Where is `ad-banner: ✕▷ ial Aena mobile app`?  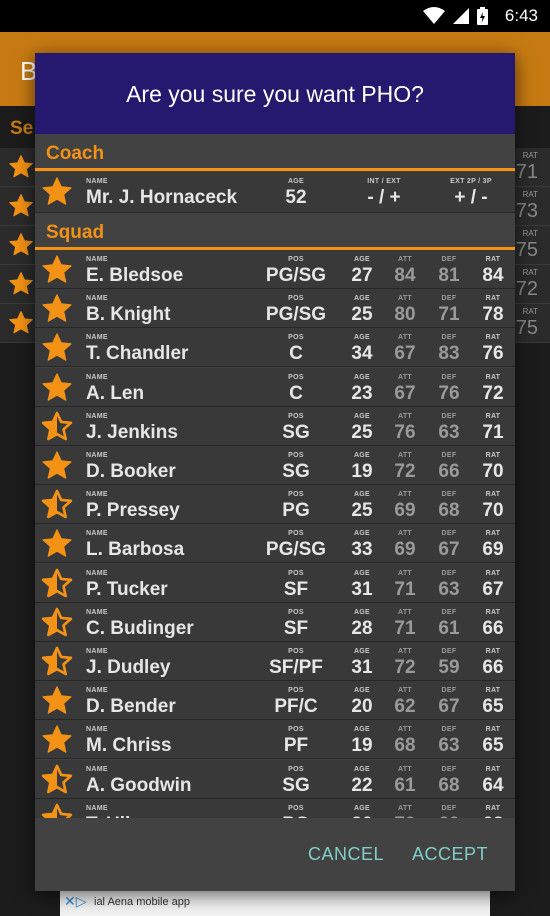
ad-banner: ✕▷ ial Aena mobile app is located at coordinates (275, 903).